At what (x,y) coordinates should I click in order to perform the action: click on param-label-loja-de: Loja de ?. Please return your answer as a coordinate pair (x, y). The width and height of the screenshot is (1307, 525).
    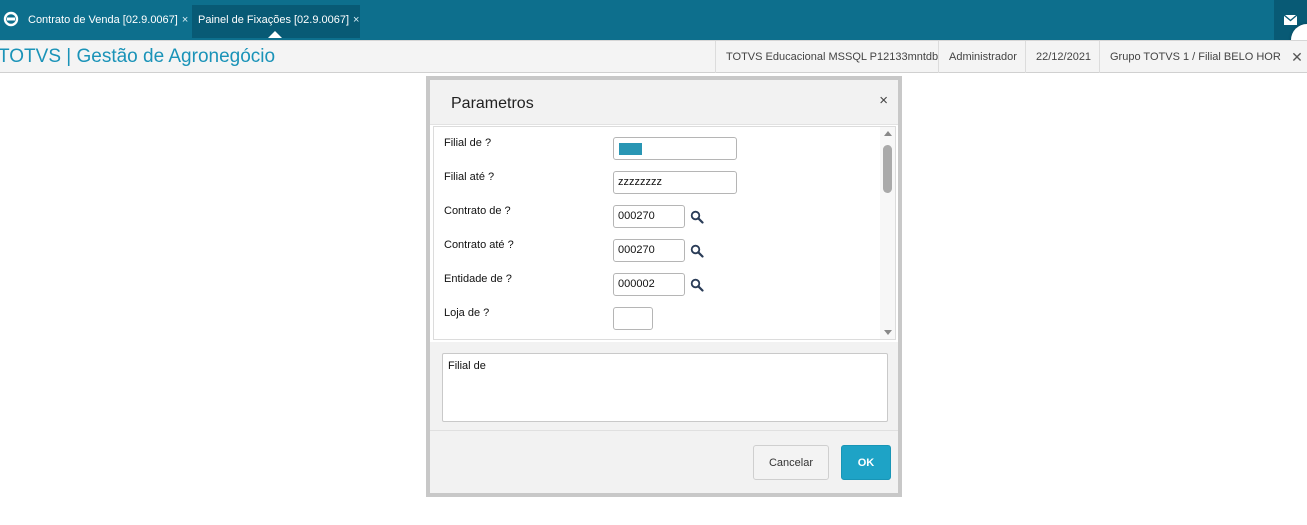
    Looking at the image, I should click on (467, 313).